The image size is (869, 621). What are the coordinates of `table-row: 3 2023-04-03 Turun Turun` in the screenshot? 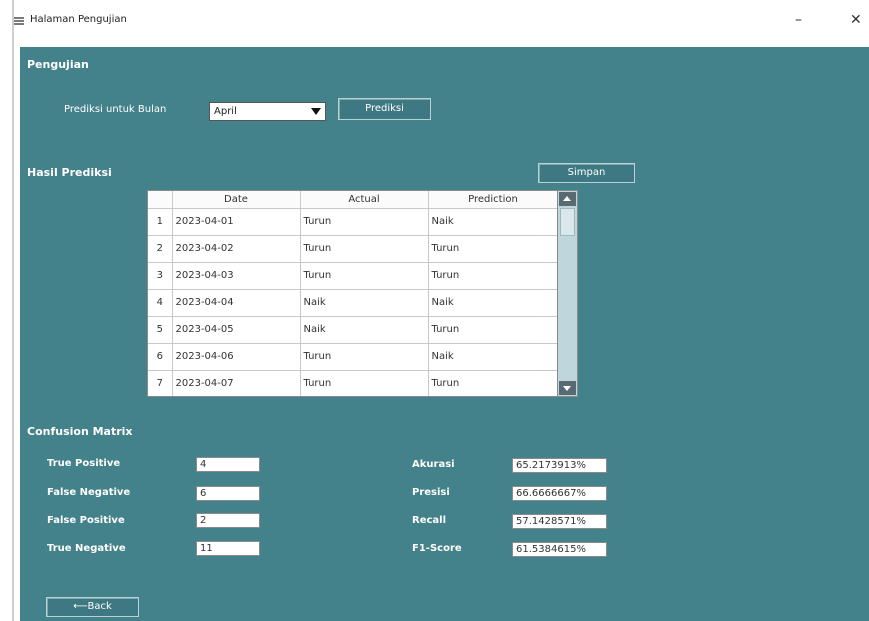 It's located at (353, 276).